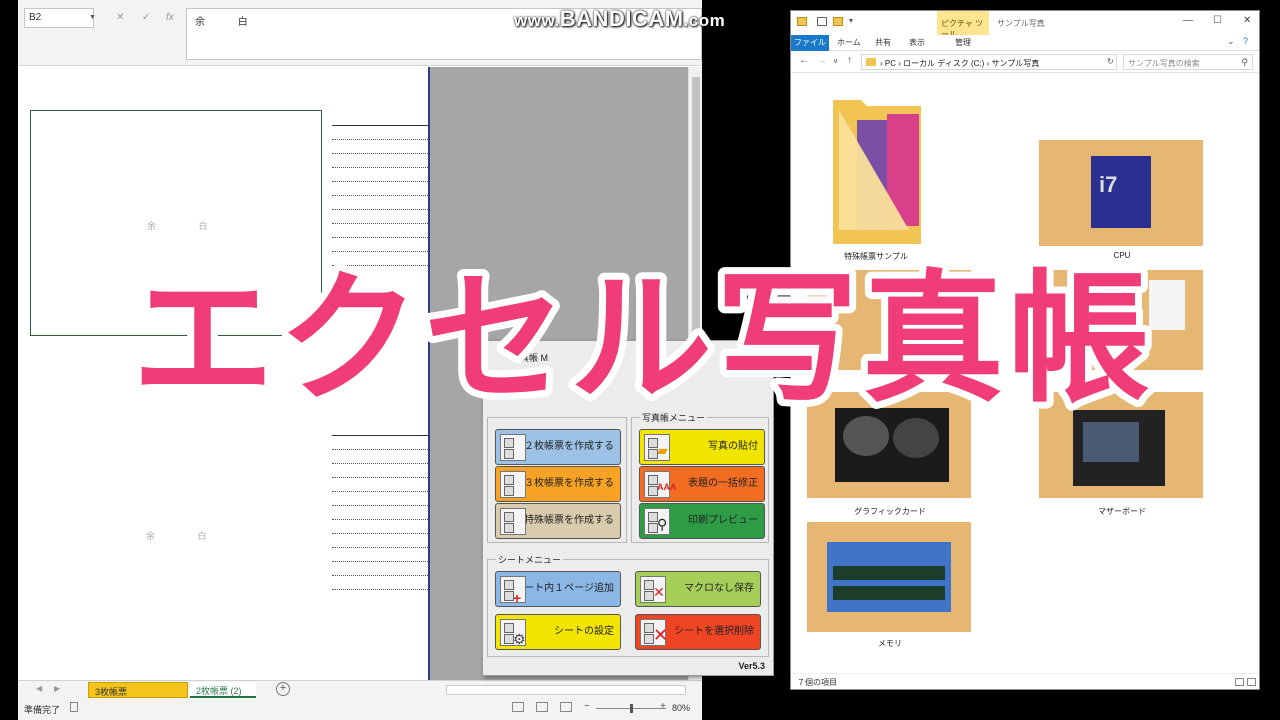 Image resolution: width=1280 pixels, height=720 pixels. Describe the element at coordinates (1244, 62) in the screenshot. I see `search-icon: ⚲` at that location.